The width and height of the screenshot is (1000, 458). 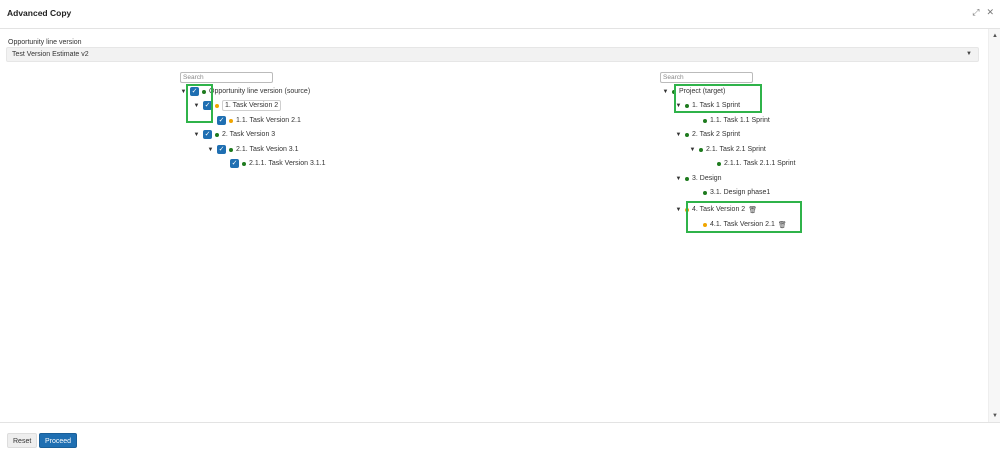 I want to click on target-tree-node: 2.1.1. Task 2.1.1 Sprint, so click(x=756, y=163).